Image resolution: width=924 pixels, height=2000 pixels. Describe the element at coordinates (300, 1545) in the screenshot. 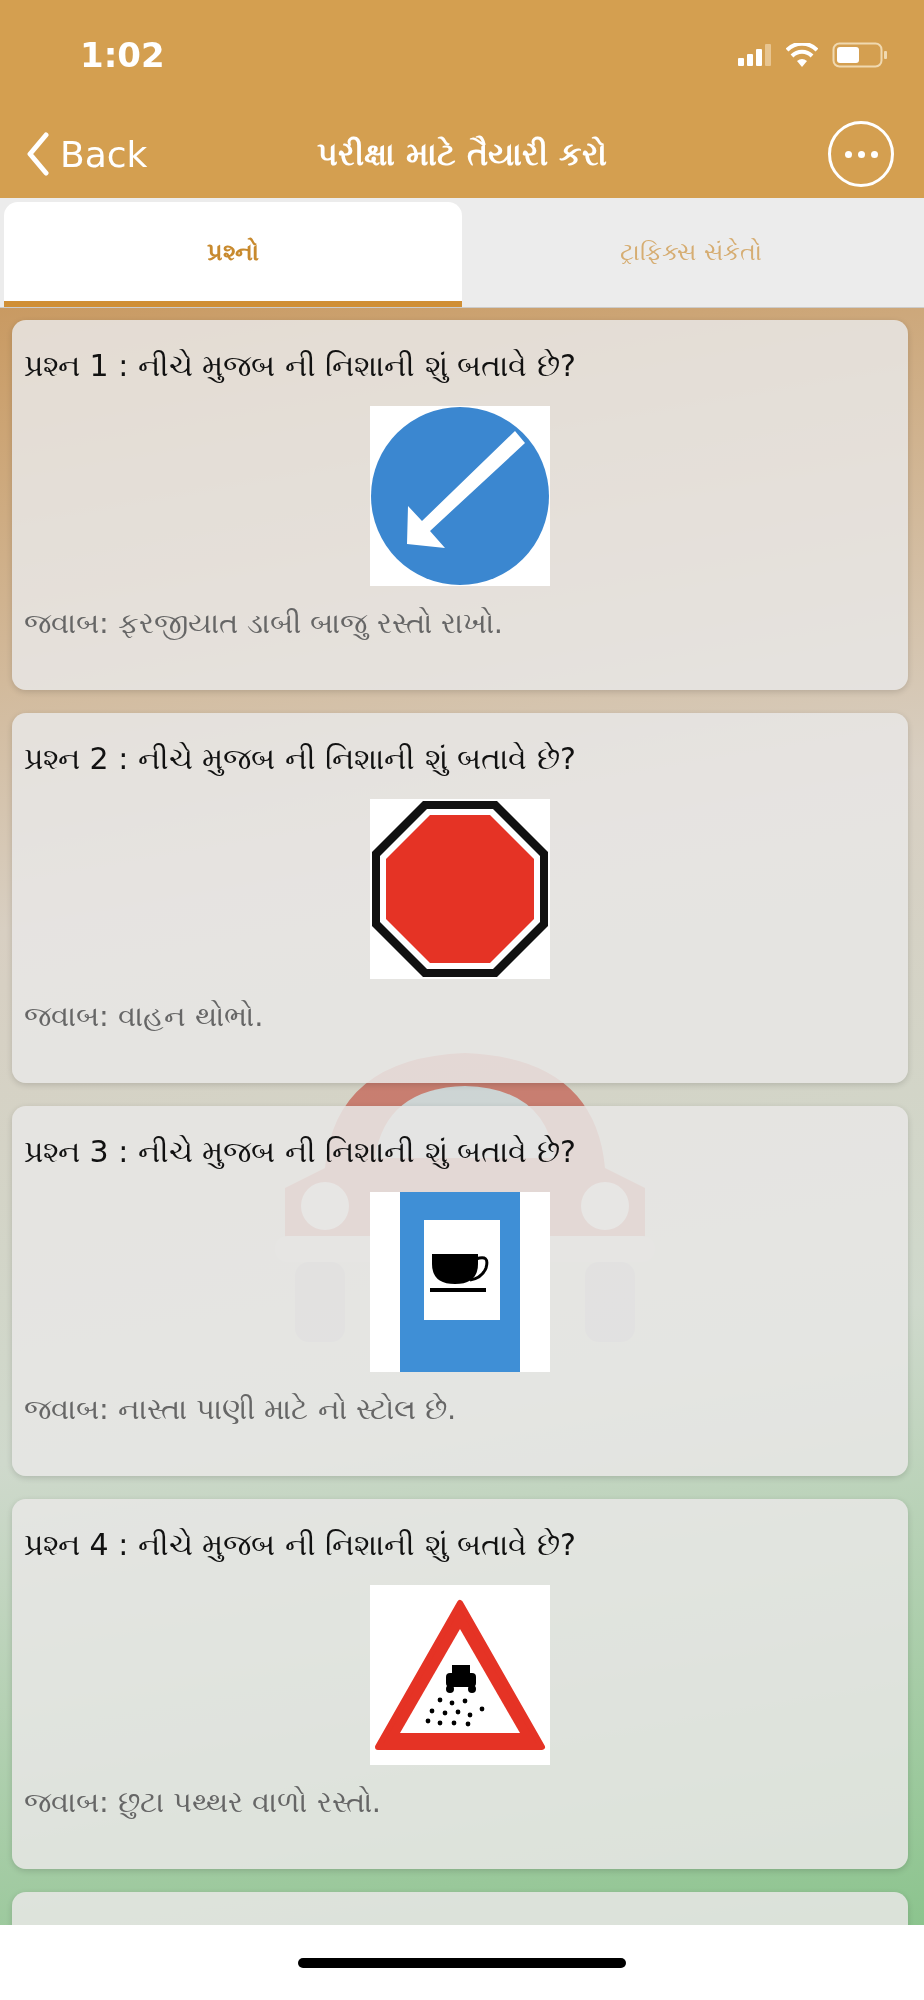

I see `question-text: પ્રશ્ન 4 : નીચે મુજબ ની નિશાની શું બતાવે છે?` at that location.